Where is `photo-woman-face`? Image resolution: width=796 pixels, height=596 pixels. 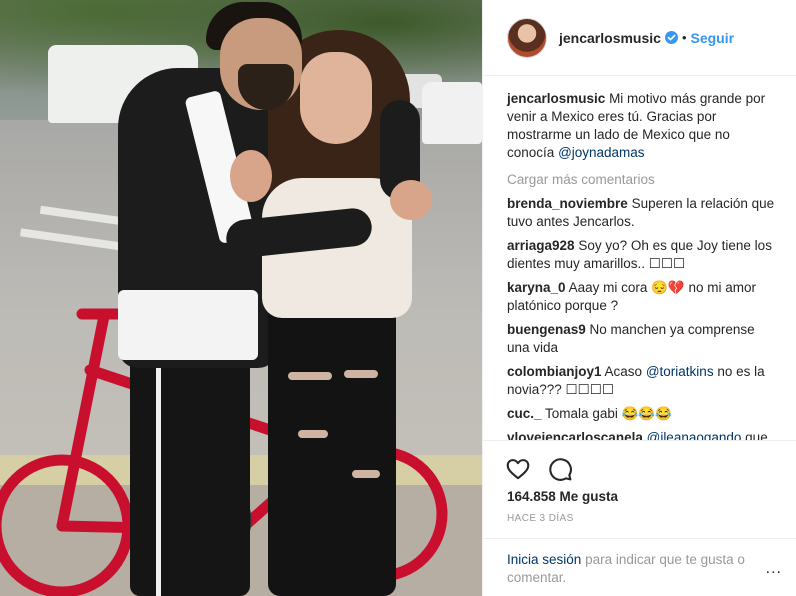 photo-woman-face is located at coordinates (336, 98).